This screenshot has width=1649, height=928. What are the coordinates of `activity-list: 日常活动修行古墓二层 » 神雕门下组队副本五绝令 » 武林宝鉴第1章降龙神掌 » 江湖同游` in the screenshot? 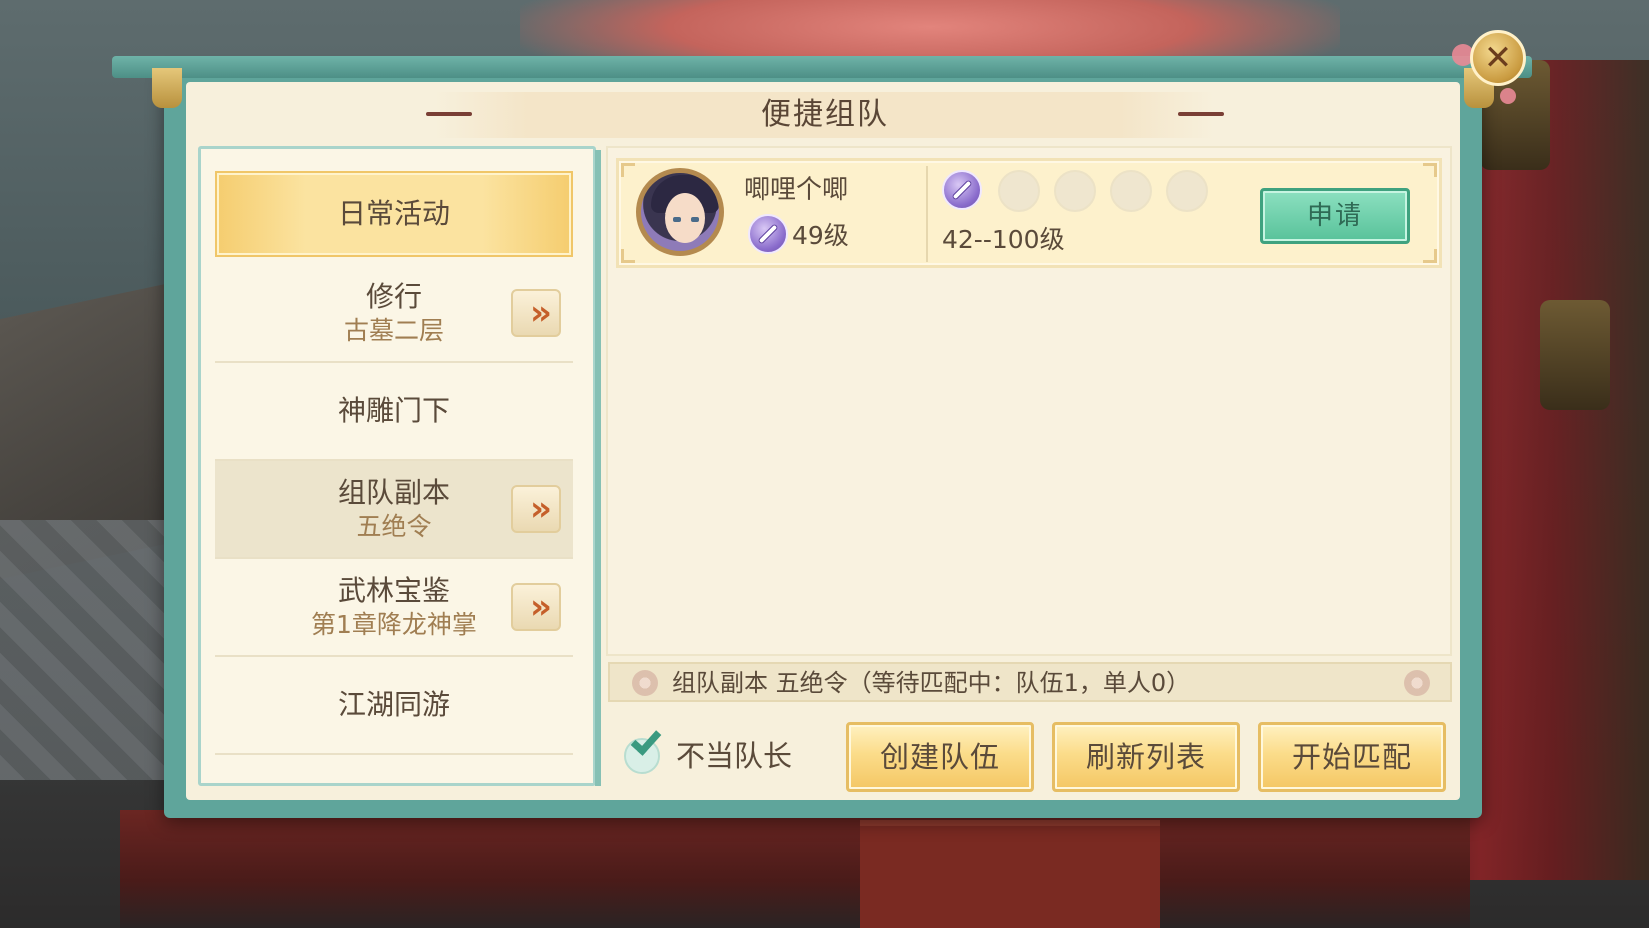 It's located at (394, 463).